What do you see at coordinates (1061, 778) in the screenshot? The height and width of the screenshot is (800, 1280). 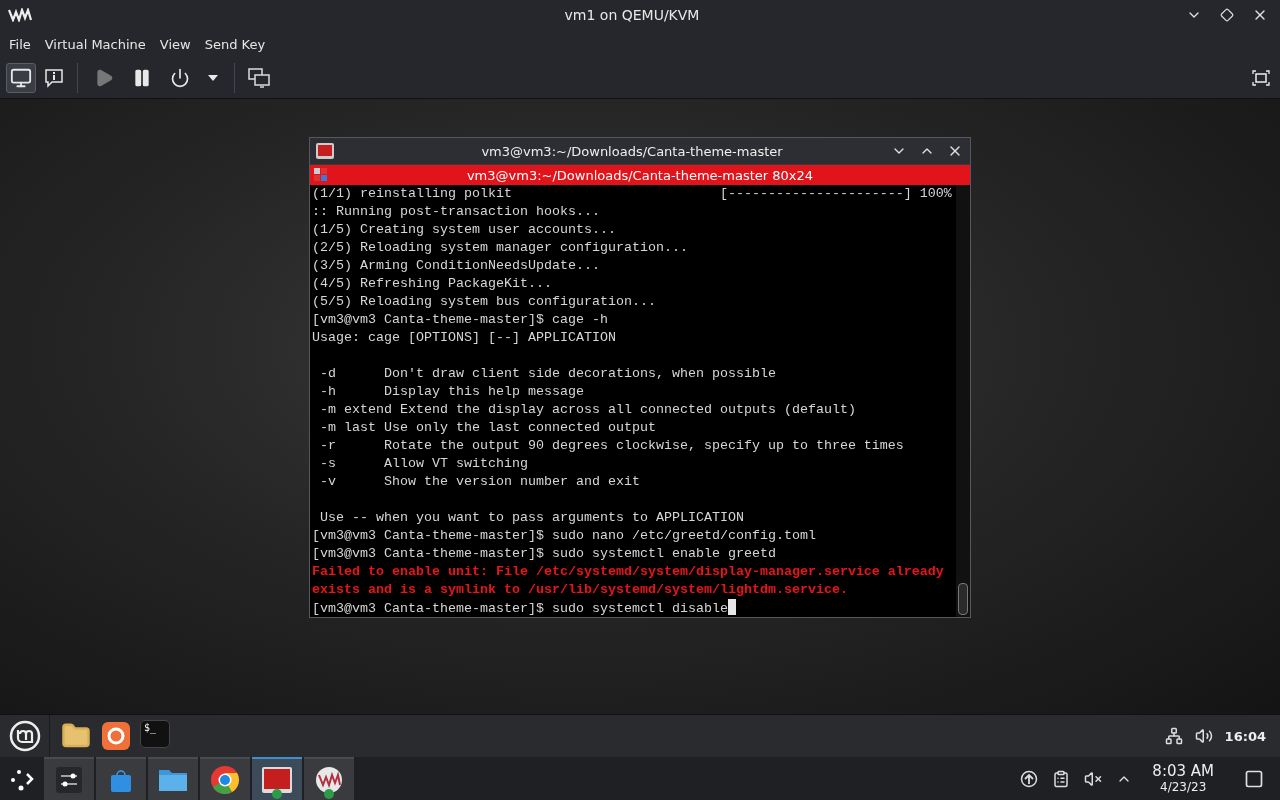 I see `clipboard-icon` at bounding box center [1061, 778].